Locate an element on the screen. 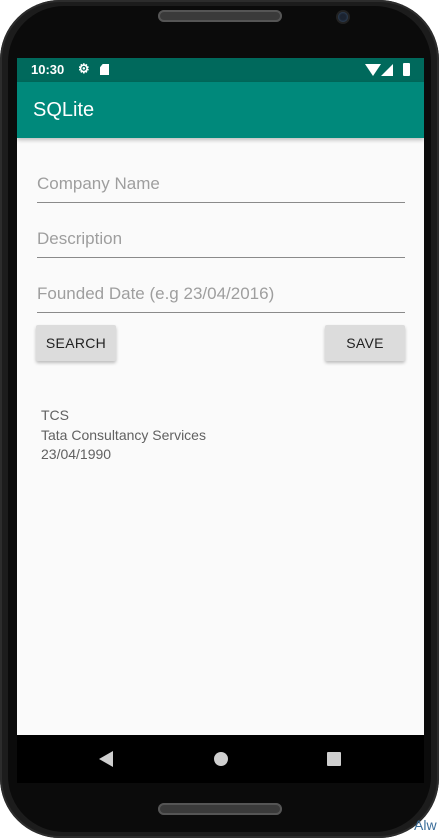 The image size is (439, 838). wifi-icon is located at coordinates (373, 70).